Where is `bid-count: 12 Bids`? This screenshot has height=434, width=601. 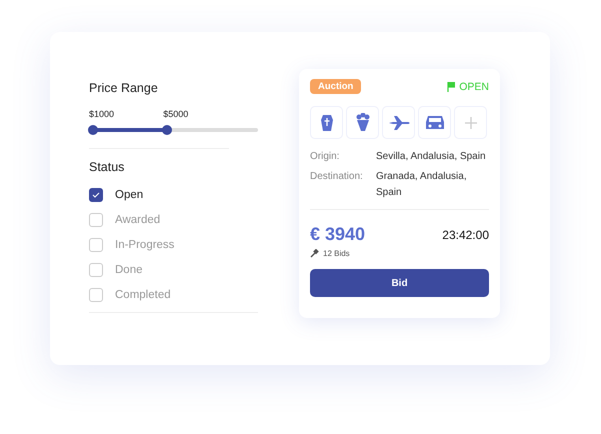 bid-count: 12 Bids is located at coordinates (336, 253).